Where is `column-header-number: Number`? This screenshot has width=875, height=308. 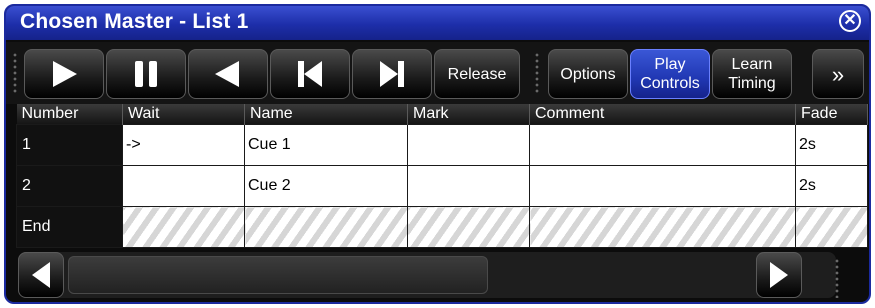 column-header-number: Number is located at coordinates (69, 114).